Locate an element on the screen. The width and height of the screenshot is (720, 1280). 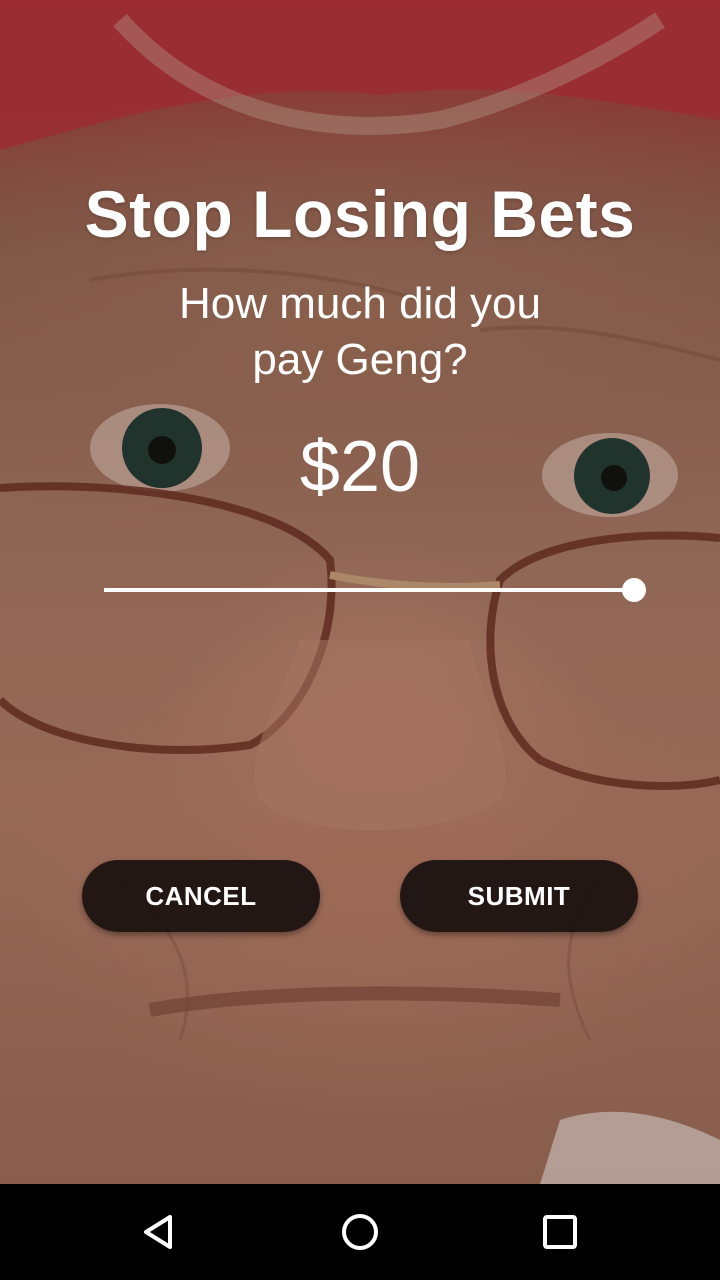
recents-square-icon is located at coordinates (560, 1232).